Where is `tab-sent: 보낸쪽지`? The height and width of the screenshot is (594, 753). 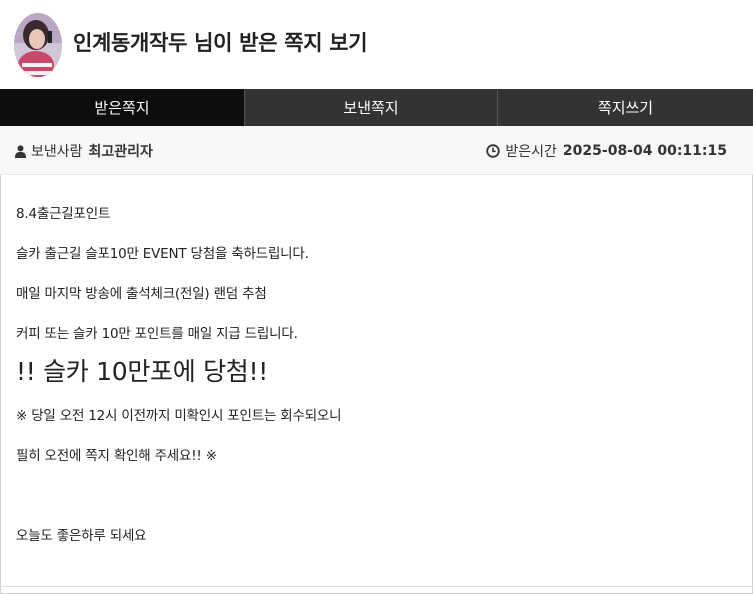 tab-sent: 보낸쪽지 is located at coordinates (371, 107).